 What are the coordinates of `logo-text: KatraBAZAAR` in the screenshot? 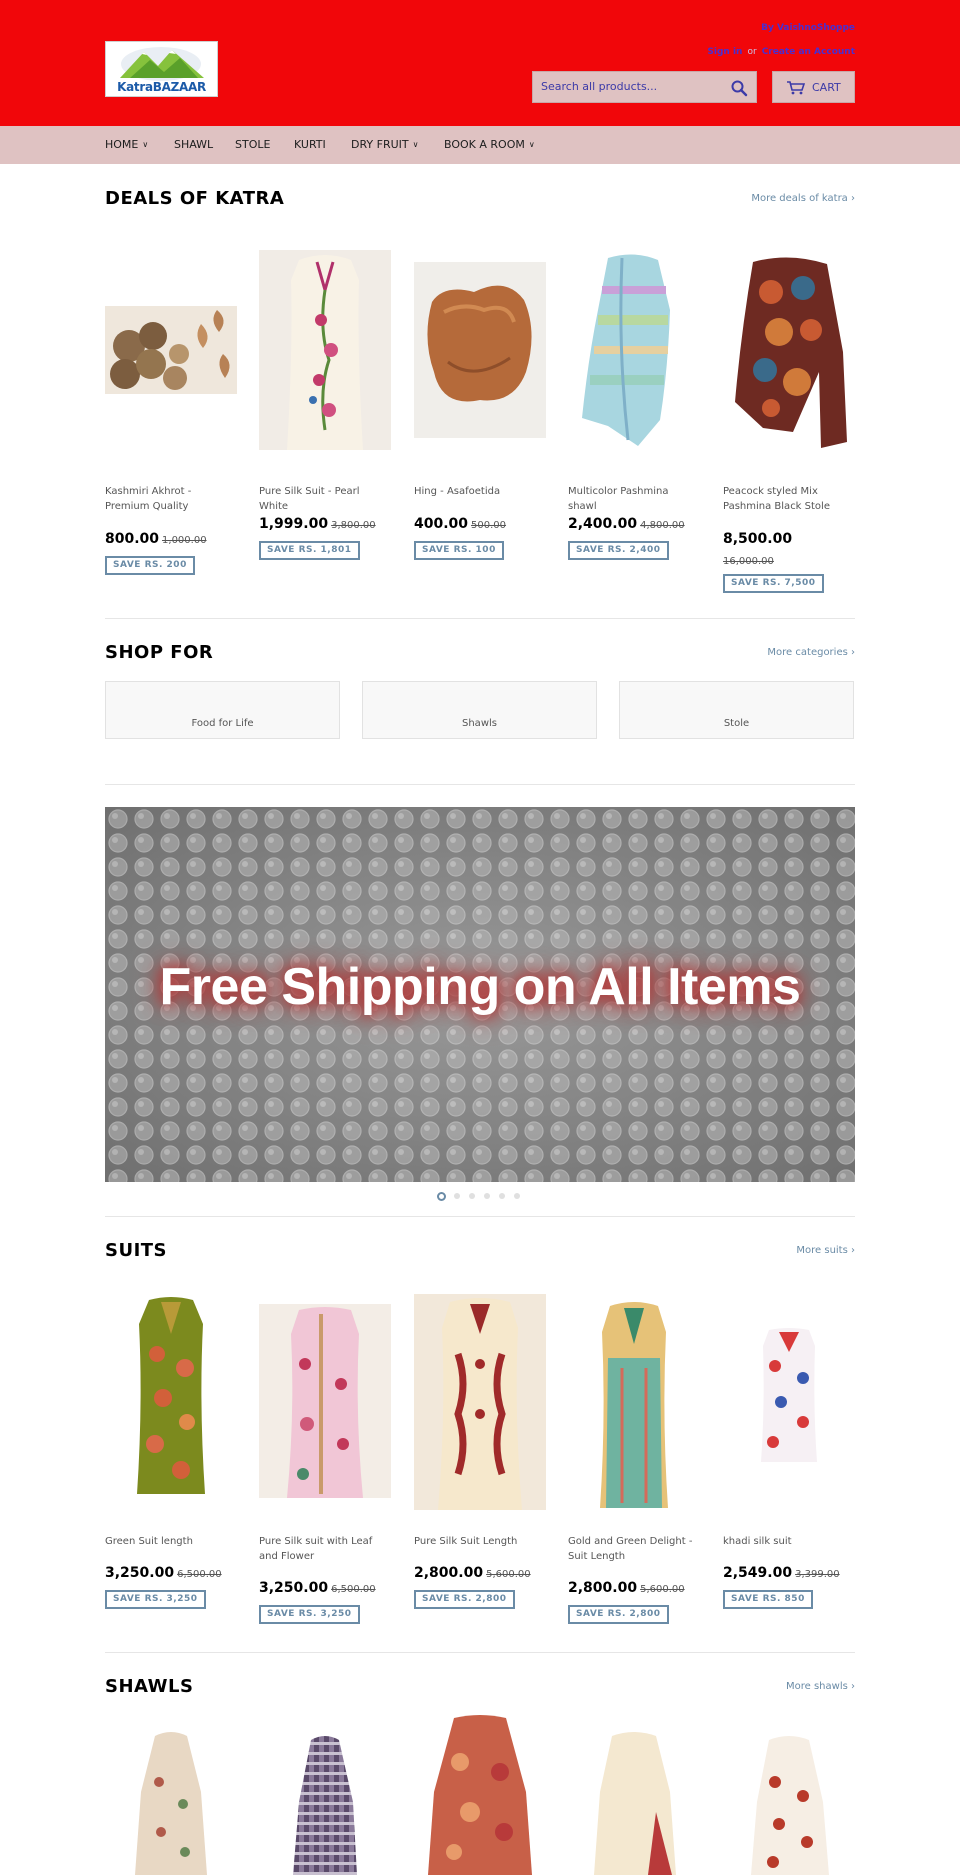 It's located at (161, 87).